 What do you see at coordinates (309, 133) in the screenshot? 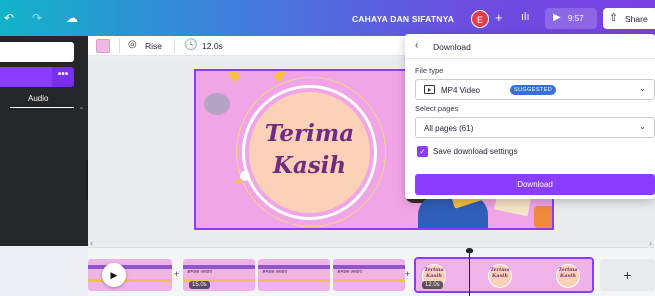
I see `slide-title-line-1: Terima` at bounding box center [309, 133].